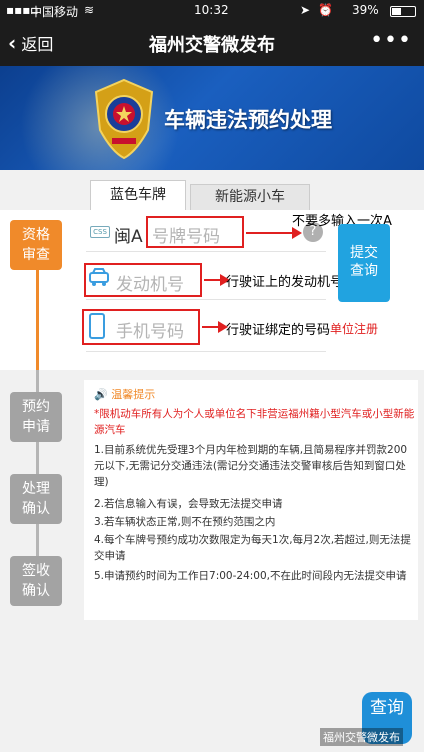  Describe the element at coordinates (305, 10) in the screenshot. I see `location-icon: ➤` at that location.